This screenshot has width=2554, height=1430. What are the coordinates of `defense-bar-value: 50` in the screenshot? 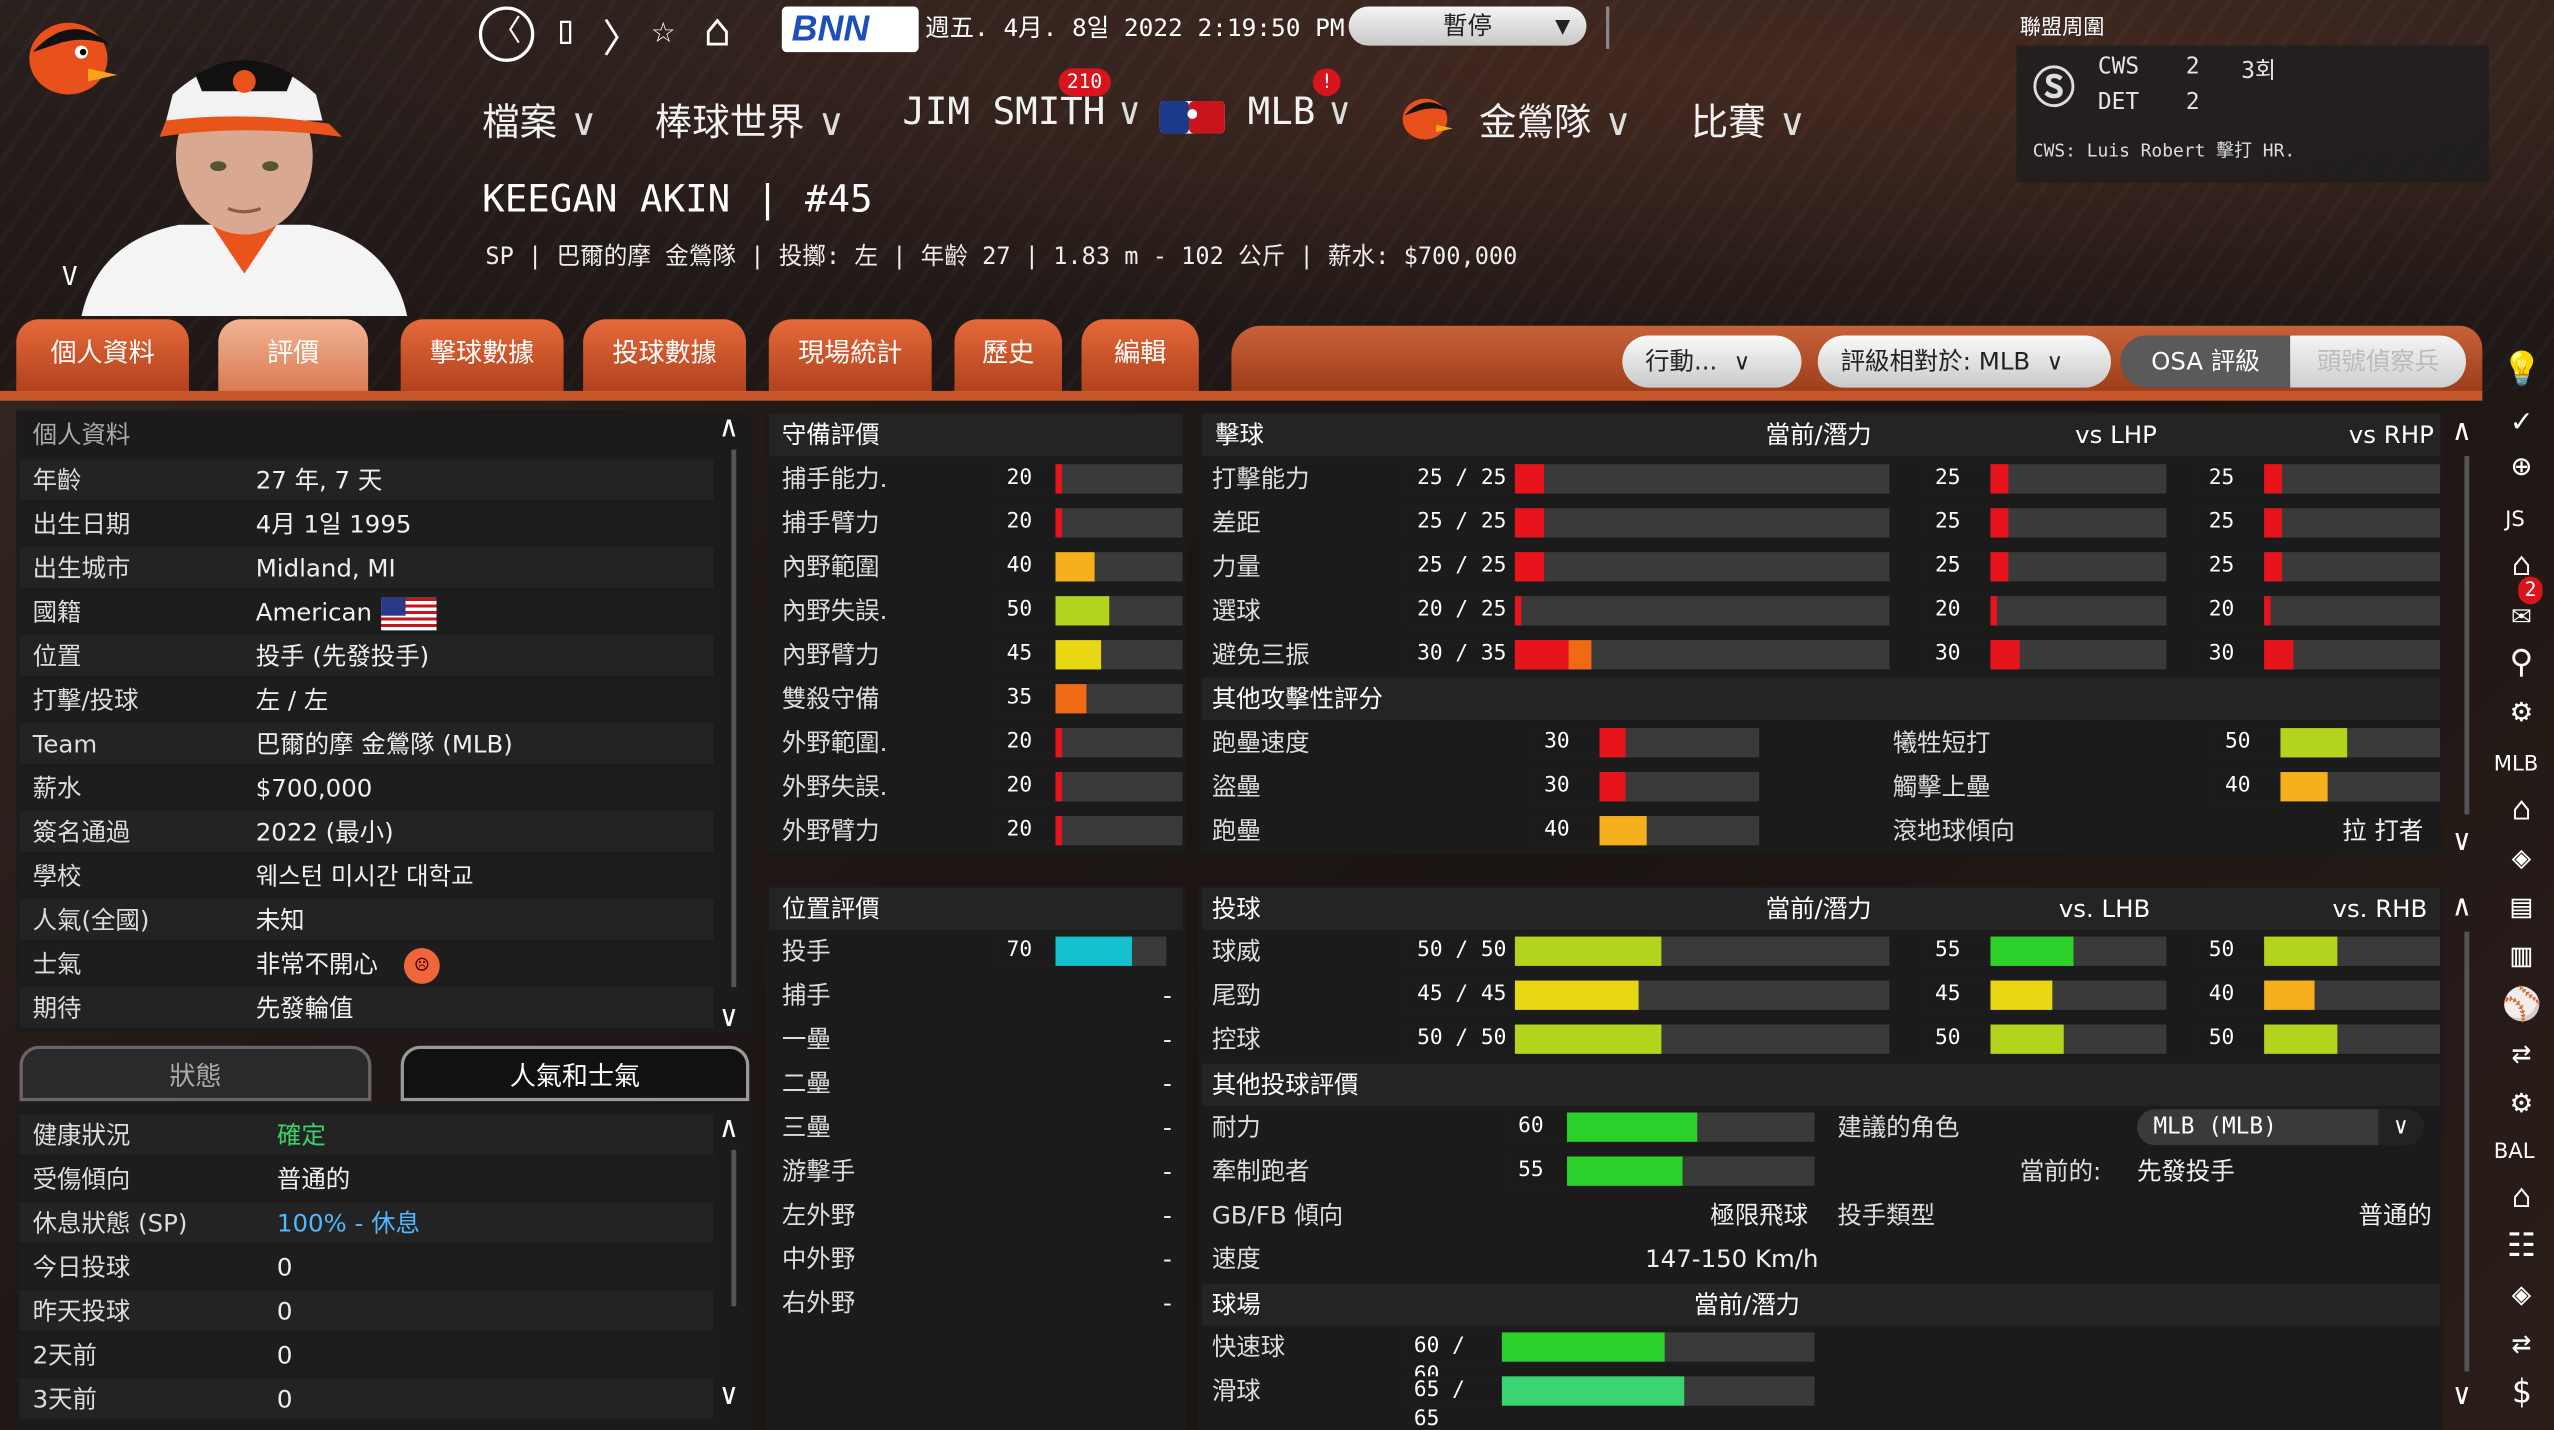 It's located at (1026, 611).